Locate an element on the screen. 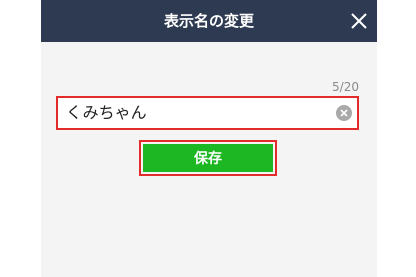 This screenshot has height=277, width=416. display-name-input is located at coordinates (196, 113).